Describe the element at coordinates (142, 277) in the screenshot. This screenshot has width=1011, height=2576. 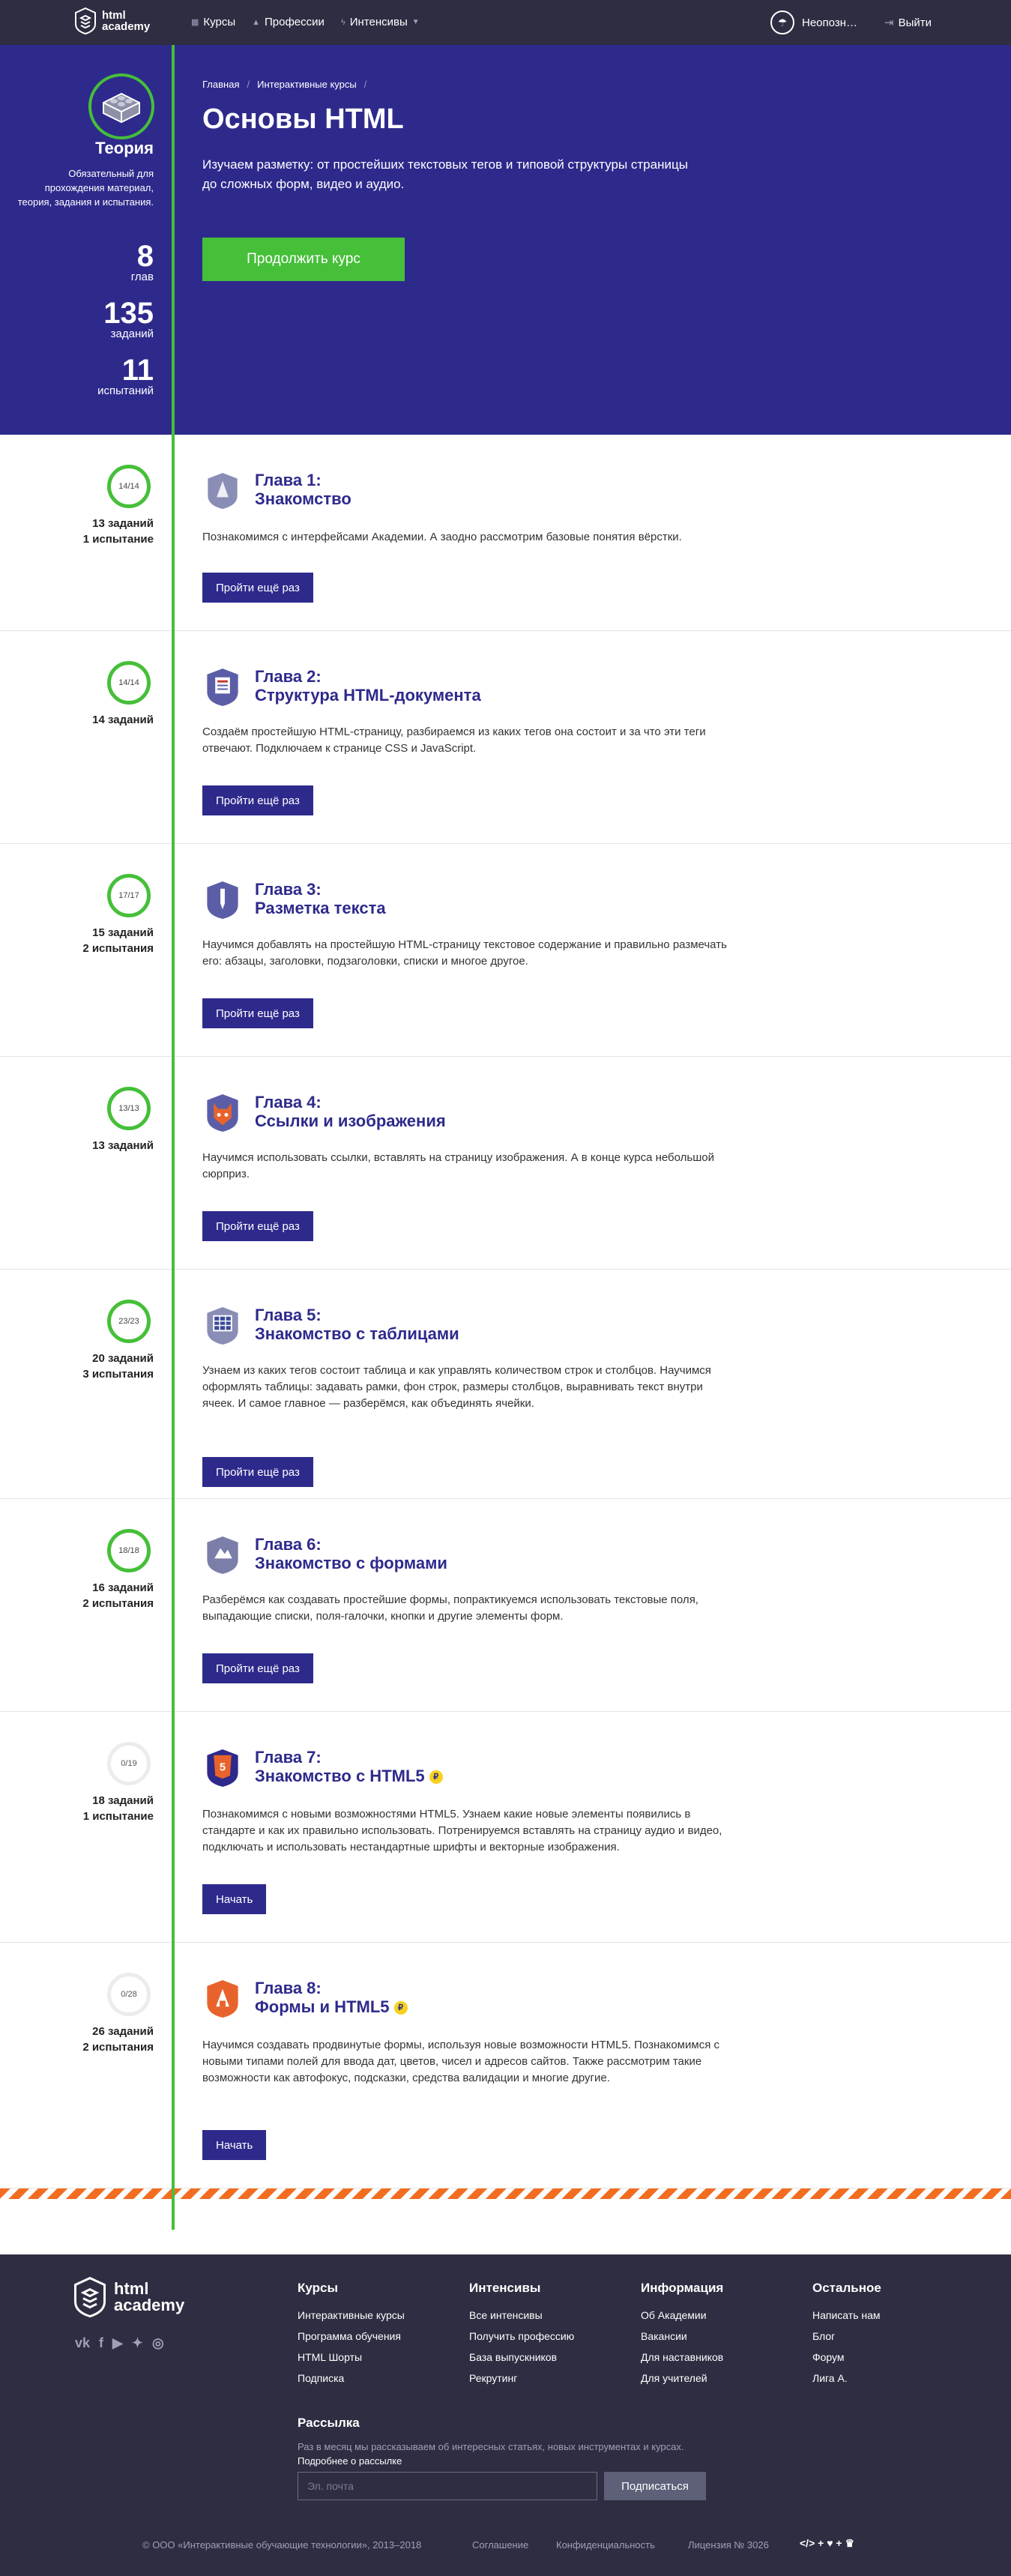
I see `stat-chapters-label: глав` at that location.